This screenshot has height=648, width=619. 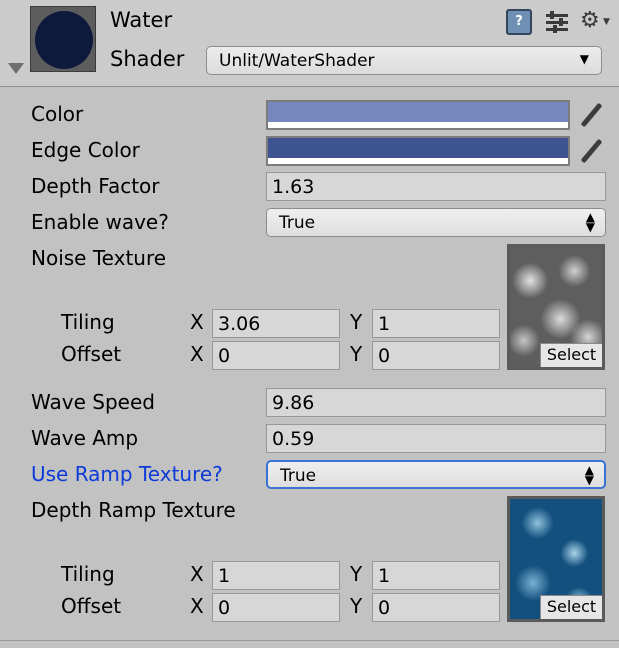 I want to click on noise-tiling-x-input: 3.06, so click(x=276, y=323).